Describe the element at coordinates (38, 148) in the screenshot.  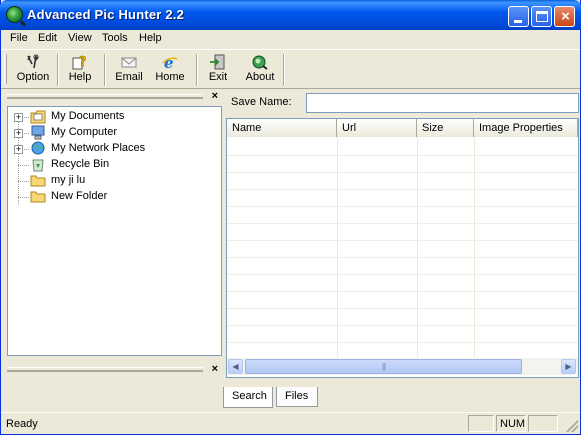
I see `network-globe-icon` at that location.